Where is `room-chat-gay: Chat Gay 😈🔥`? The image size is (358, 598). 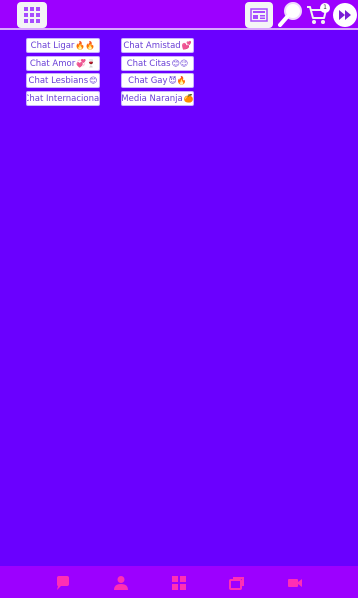
room-chat-gay: Chat Gay 😈🔥 is located at coordinates (157, 80).